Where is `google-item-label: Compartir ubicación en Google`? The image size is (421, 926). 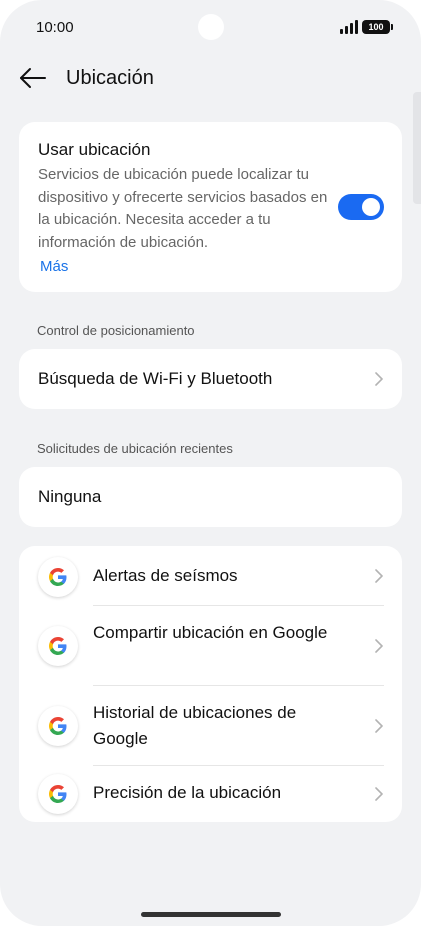 google-item-label: Compartir ubicación en Google is located at coordinates (210, 632).